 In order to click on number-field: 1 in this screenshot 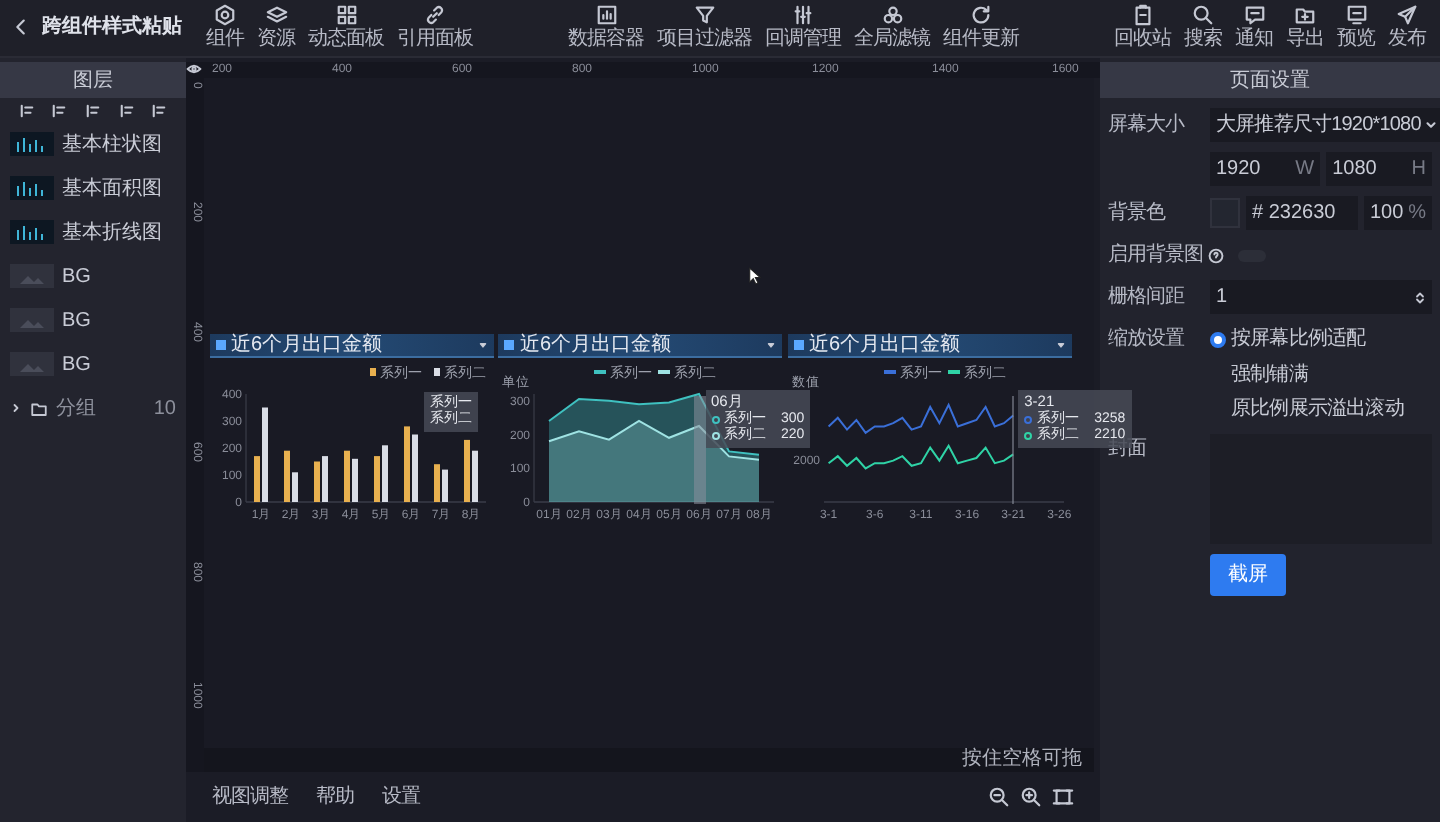, I will do `click(1321, 297)`.